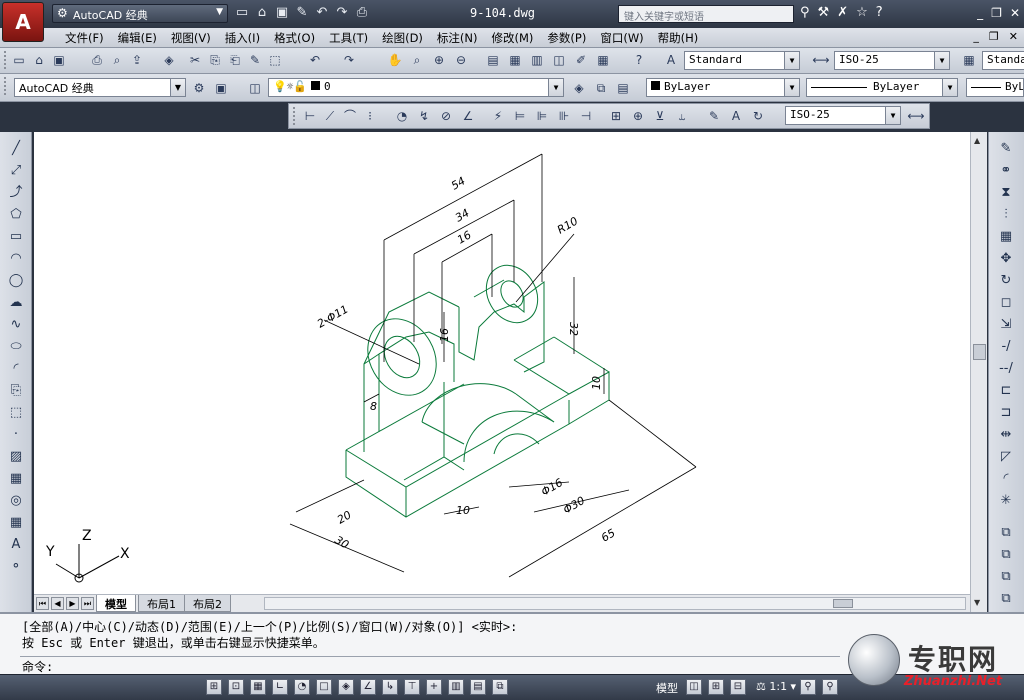 The height and width of the screenshot is (700, 1024). I want to click on line-icon: ╱, so click(16, 149).